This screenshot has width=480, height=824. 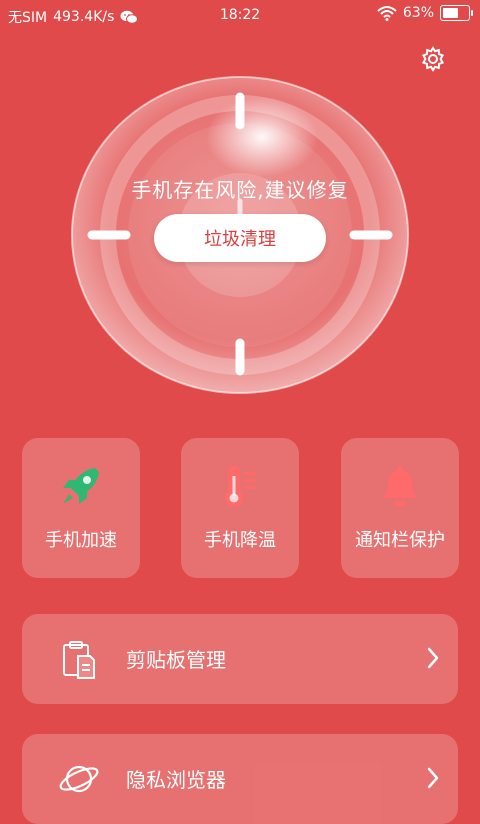 I want to click on tool-phone-boost: 手机加速, so click(x=81, y=508).